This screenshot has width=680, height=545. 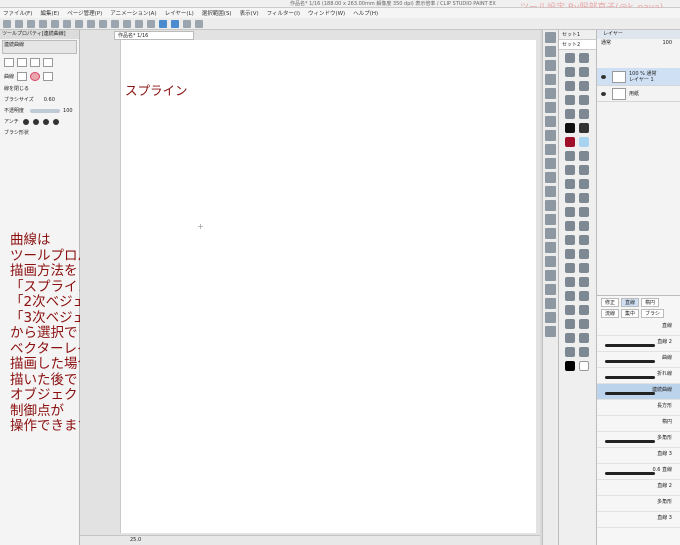 I want to click on brush-size-row: ブラシサイズ 0.60, so click(x=39, y=99).